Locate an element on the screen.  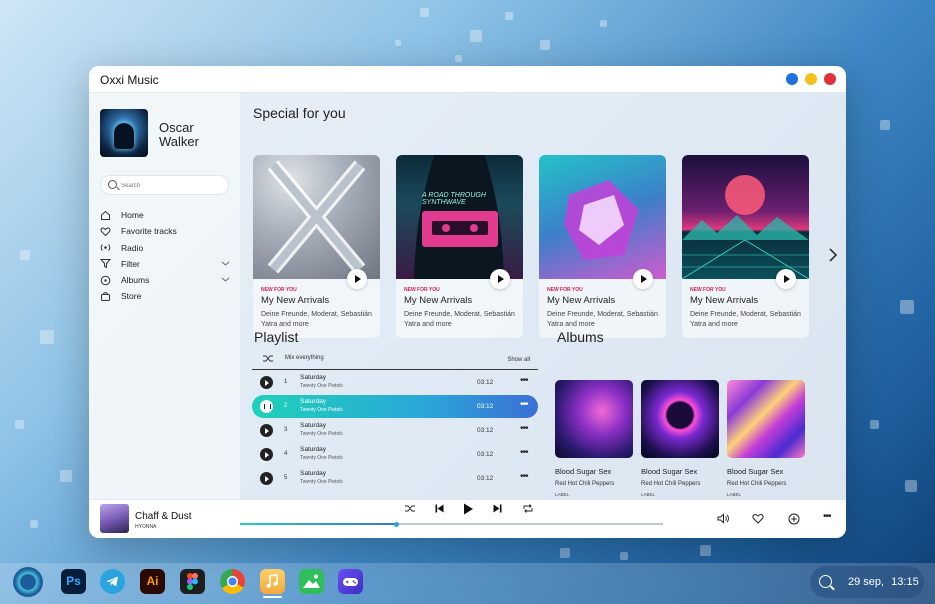
home-icon is located at coordinates (105, 215).